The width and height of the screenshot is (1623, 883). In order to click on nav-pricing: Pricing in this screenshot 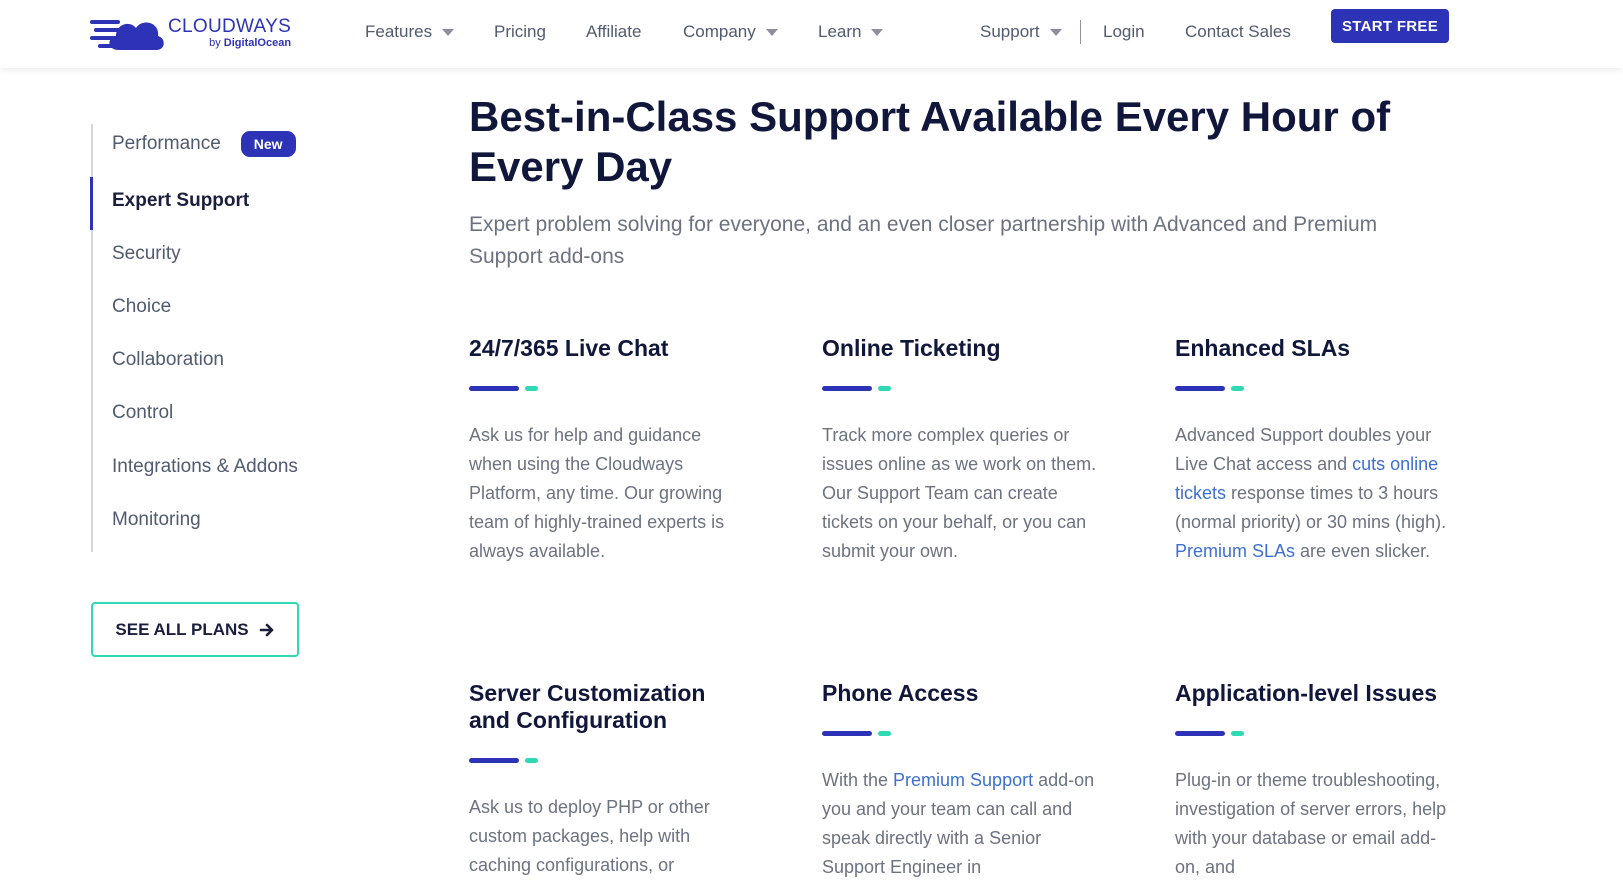, I will do `click(520, 32)`.